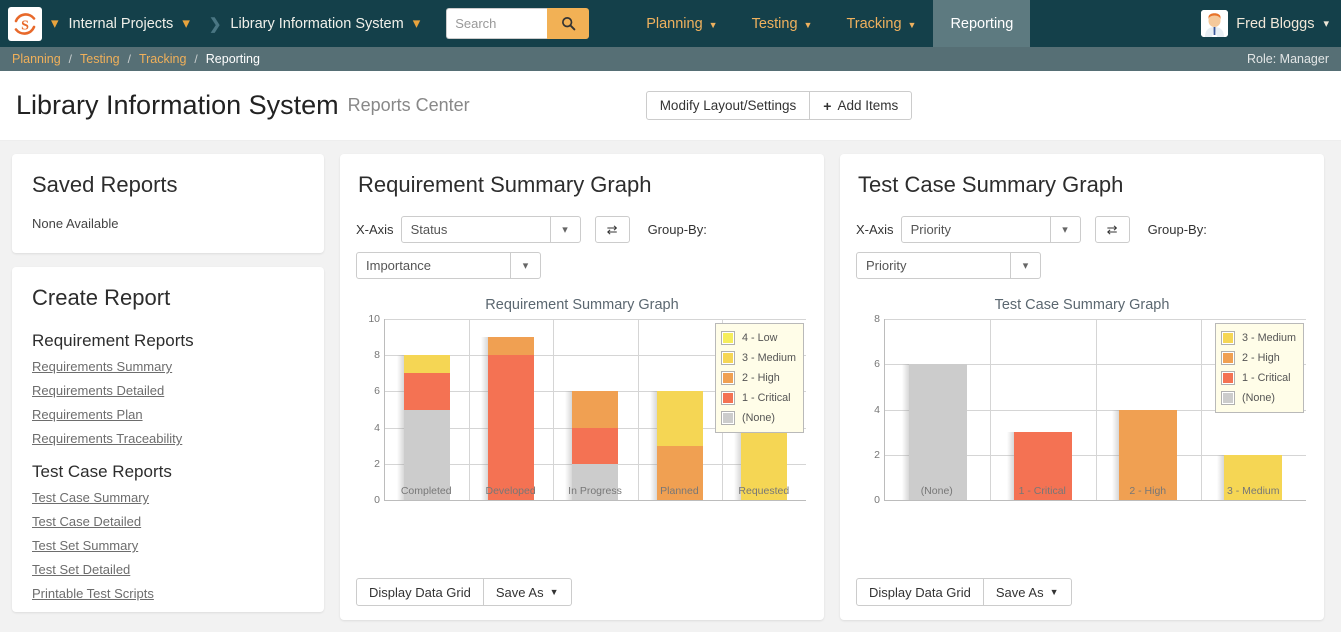 Image resolution: width=1341 pixels, height=632 pixels. Describe the element at coordinates (990, 229) in the screenshot. I see `testcase-xaxis-select: Priority ▾` at that location.